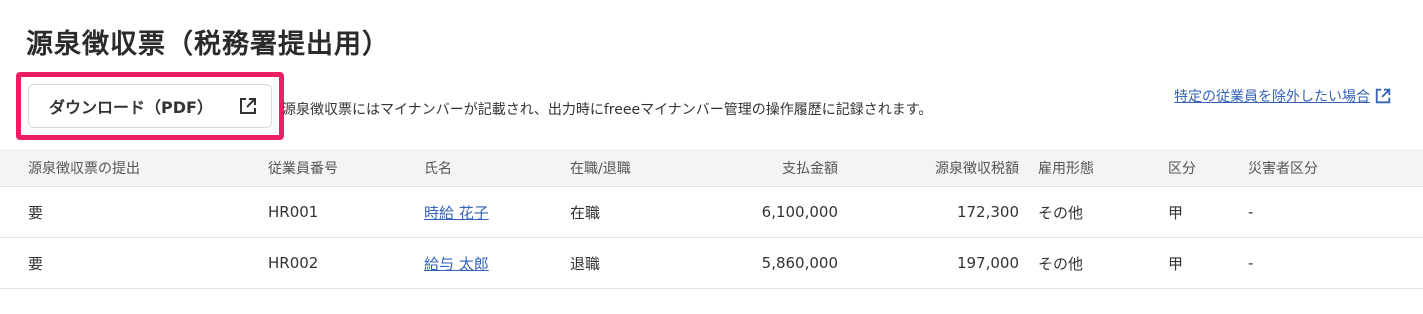  I want to click on download-pdf-button: ダウンロード（PDF）, so click(150, 106).